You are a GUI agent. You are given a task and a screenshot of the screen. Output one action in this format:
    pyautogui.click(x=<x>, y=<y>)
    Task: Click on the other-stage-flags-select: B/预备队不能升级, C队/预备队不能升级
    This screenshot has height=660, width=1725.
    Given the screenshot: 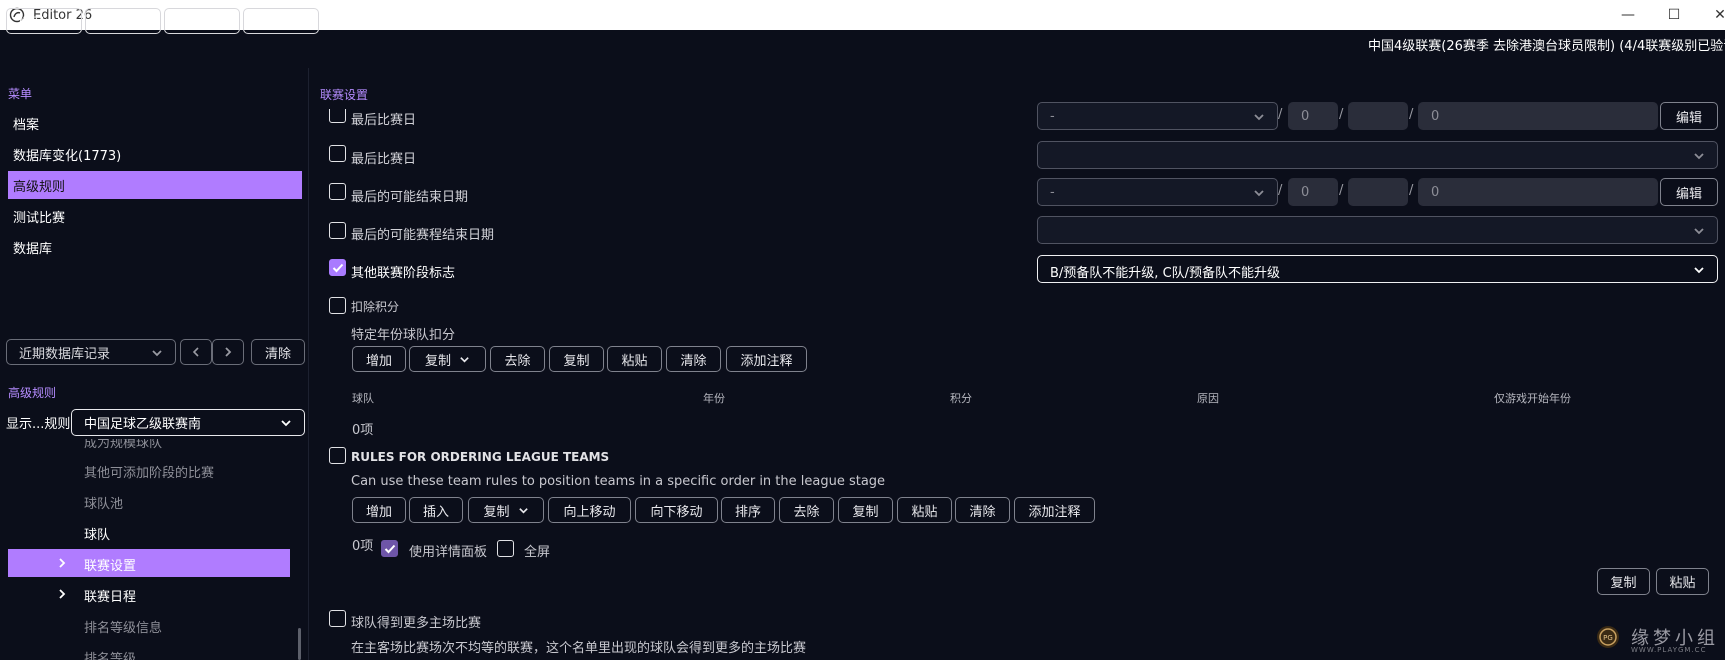 What is the action you would take?
    pyautogui.click(x=1377, y=269)
    